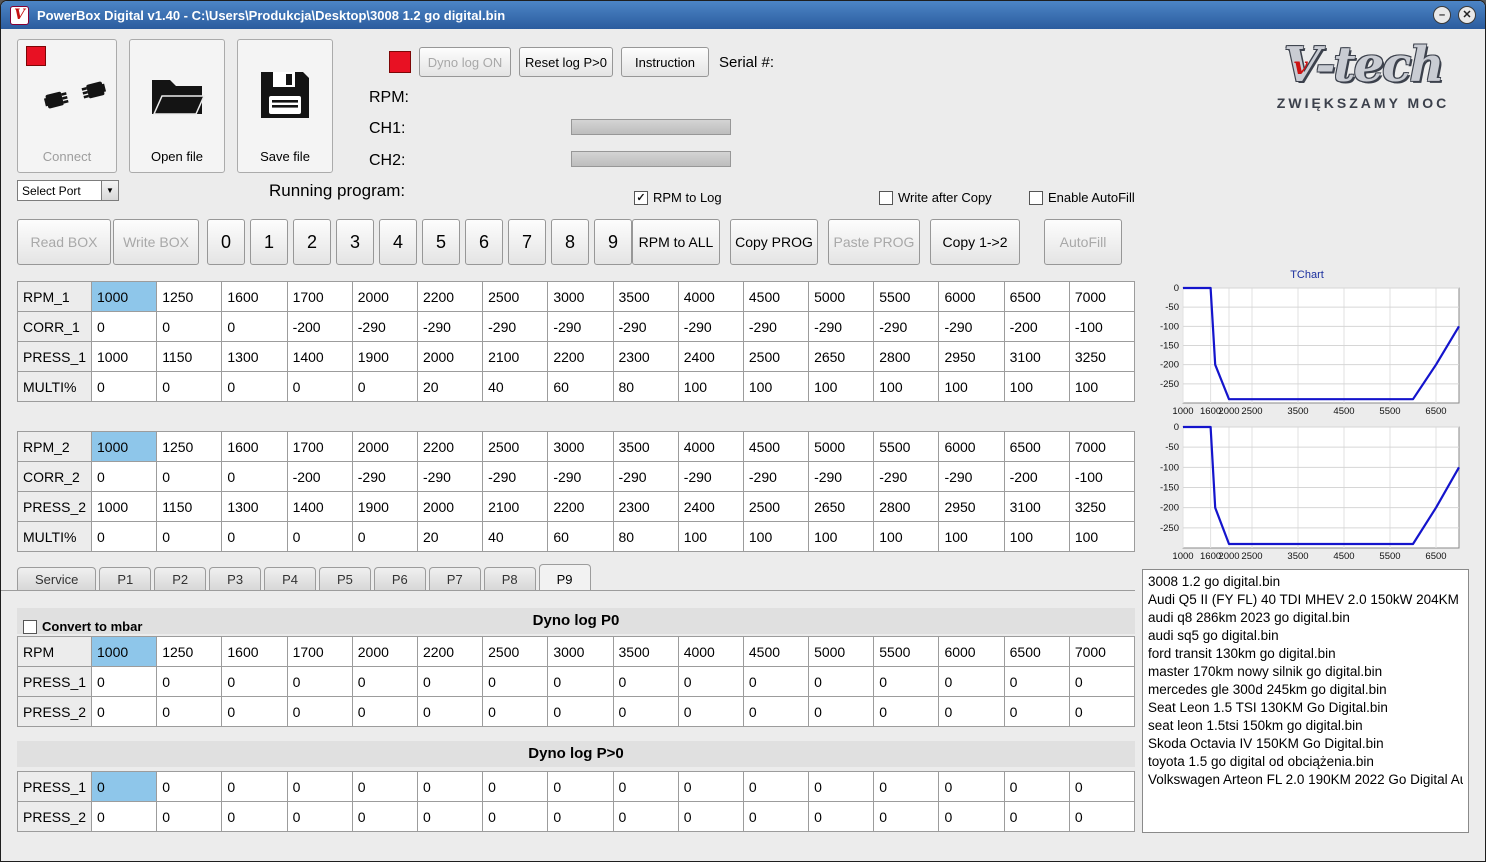 The height and width of the screenshot is (862, 1486). I want to click on value-cell: 1250, so click(189, 651).